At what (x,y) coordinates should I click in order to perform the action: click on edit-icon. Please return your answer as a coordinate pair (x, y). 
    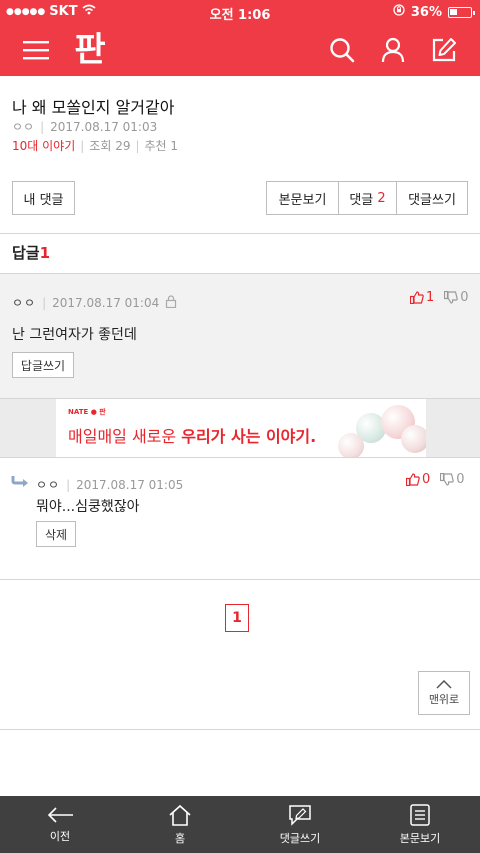
    Looking at the image, I should click on (444, 50).